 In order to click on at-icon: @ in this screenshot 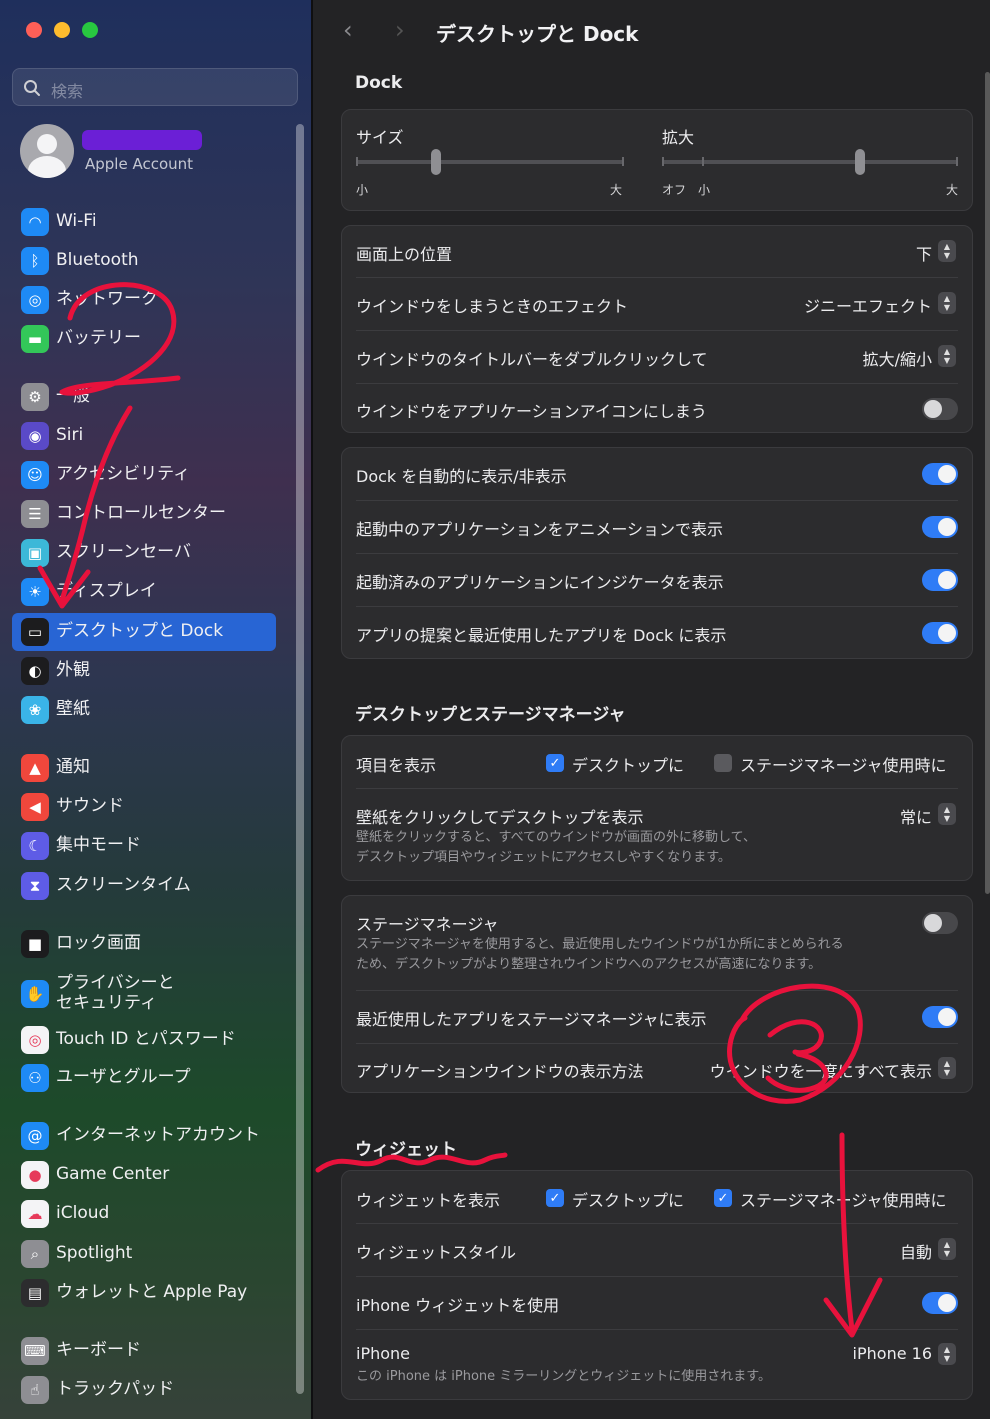, I will do `click(35, 1136)`.